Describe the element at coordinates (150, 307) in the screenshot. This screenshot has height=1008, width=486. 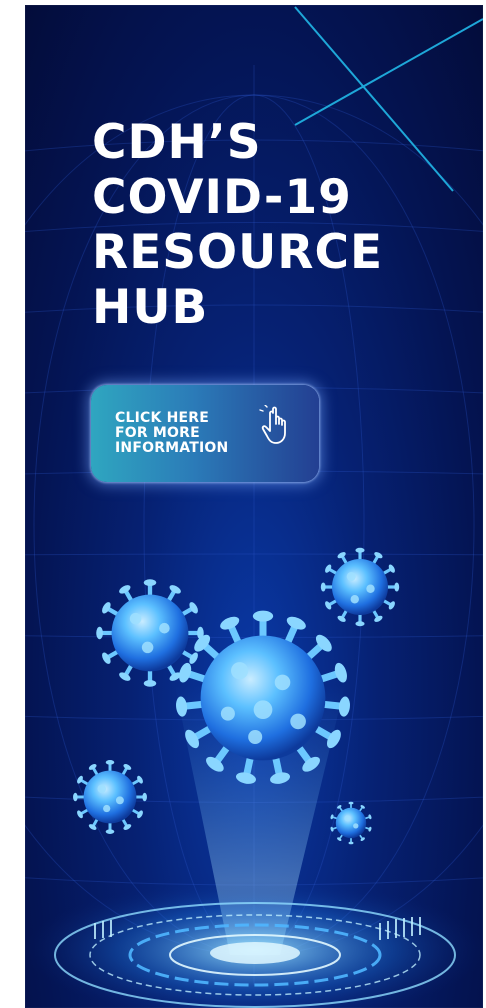
I see `title-line-4: HUB` at that location.